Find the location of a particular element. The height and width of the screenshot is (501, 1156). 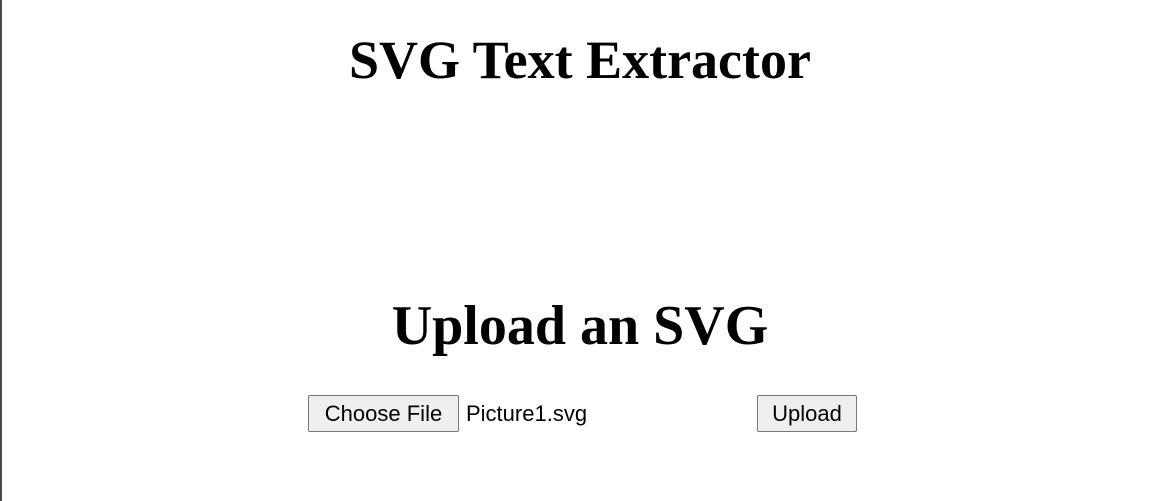

page-title: SVG Text Extractor is located at coordinates (580, 60).